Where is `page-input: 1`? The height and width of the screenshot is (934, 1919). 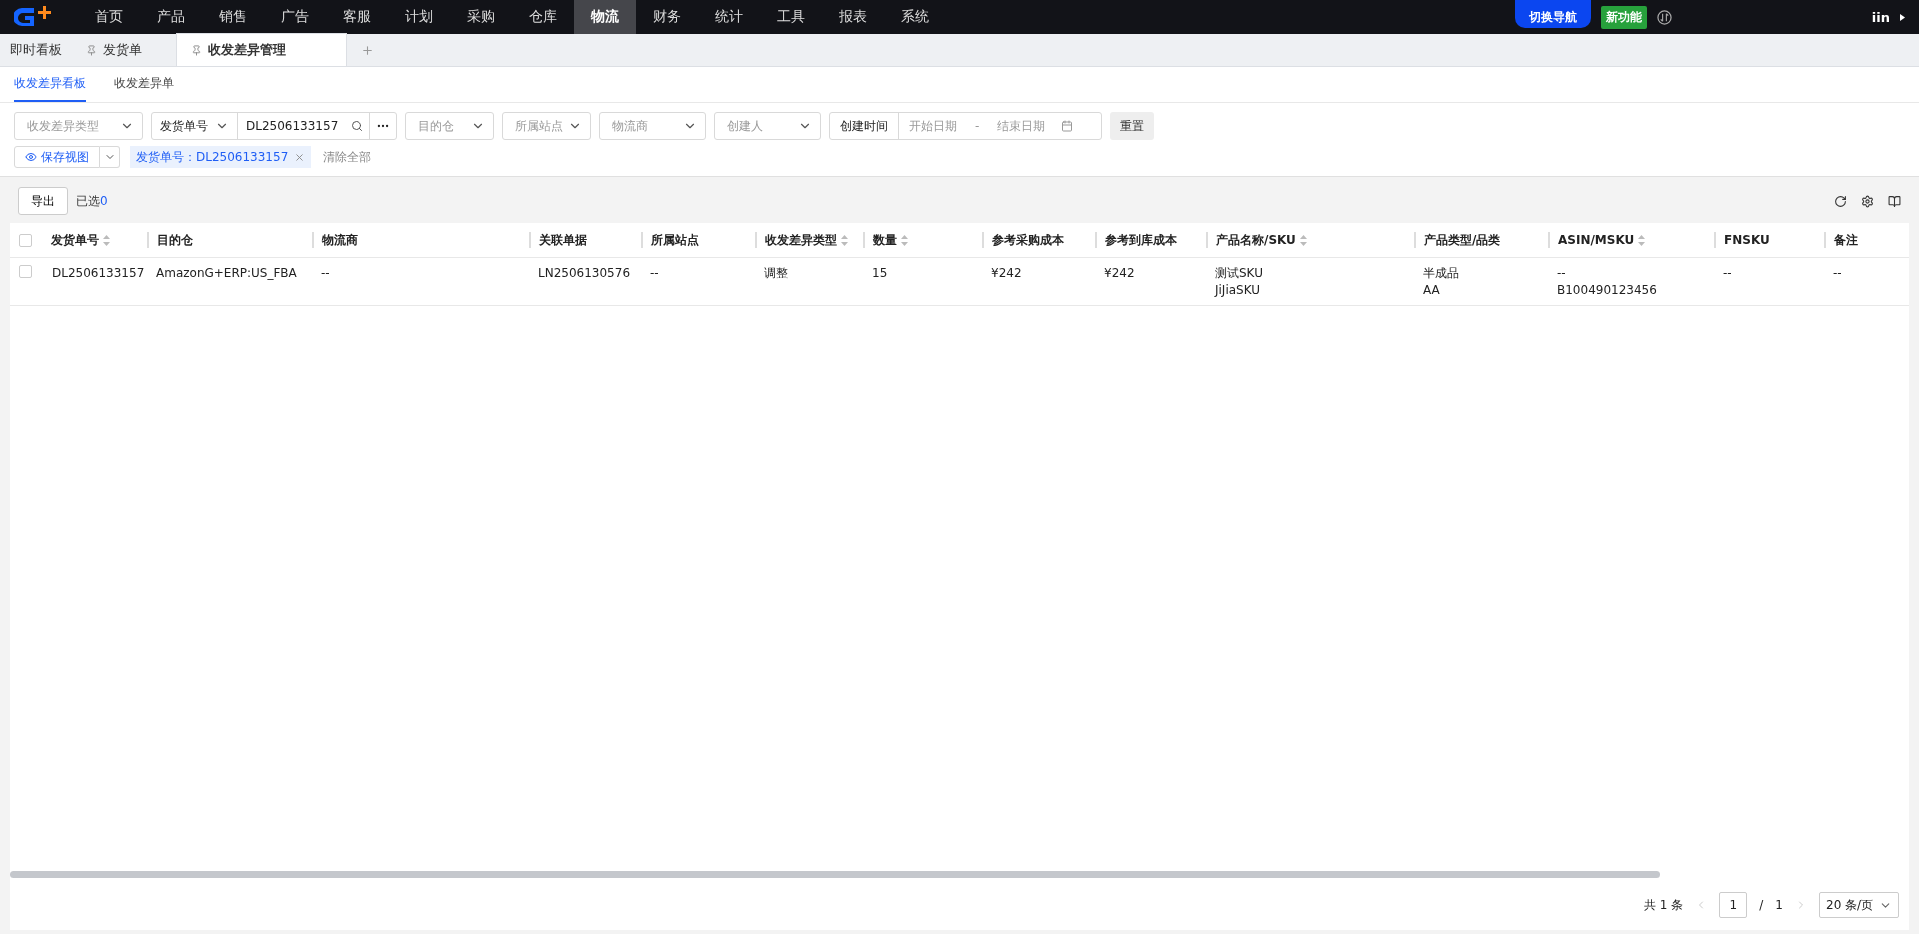
page-input: 1 is located at coordinates (1733, 905).